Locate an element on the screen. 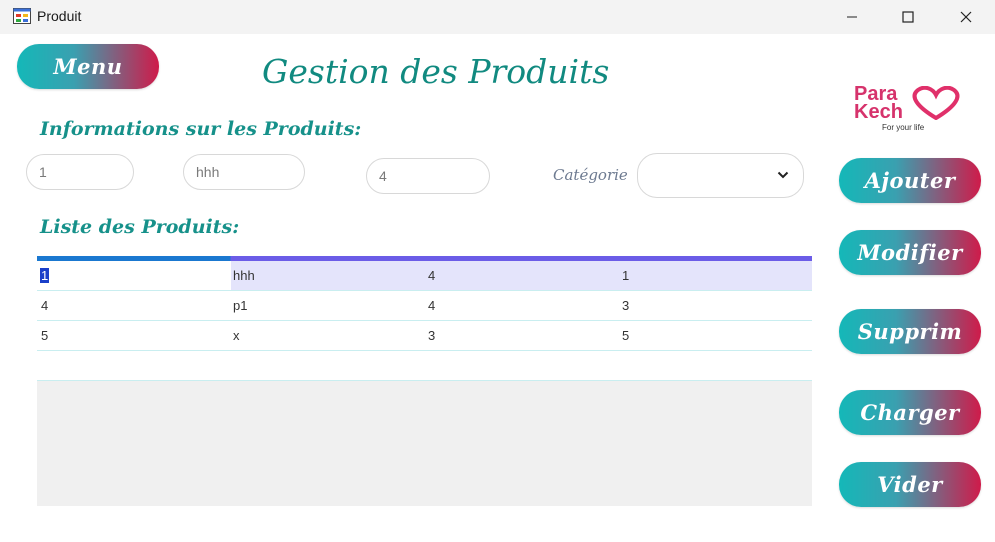  category-label: Catégorie is located at coordinates (590, 175).